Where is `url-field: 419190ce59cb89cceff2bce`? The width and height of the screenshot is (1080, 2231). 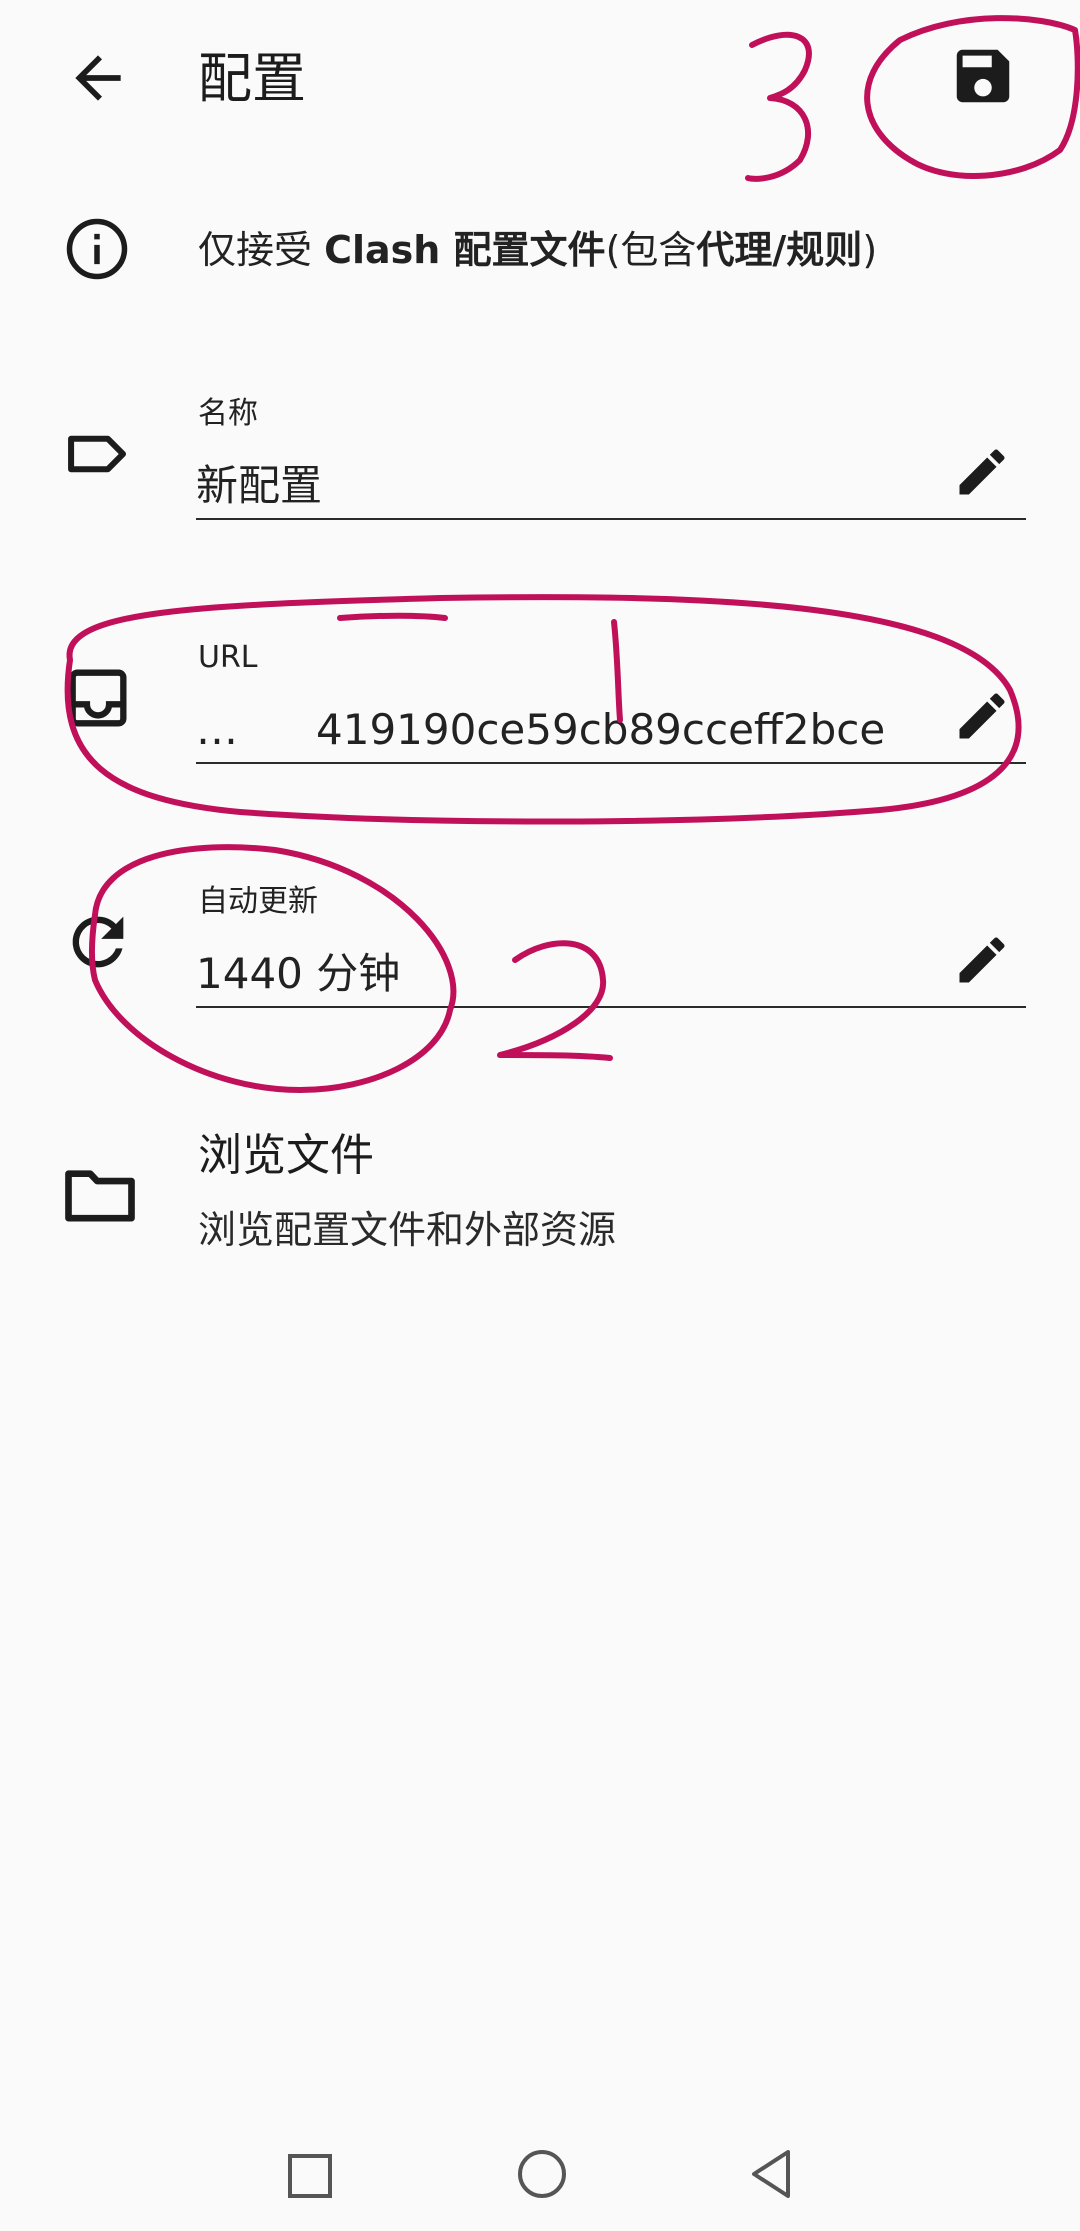 url-field: 419190ce59cb89cceff2bce is located at coordinates (600, 730).